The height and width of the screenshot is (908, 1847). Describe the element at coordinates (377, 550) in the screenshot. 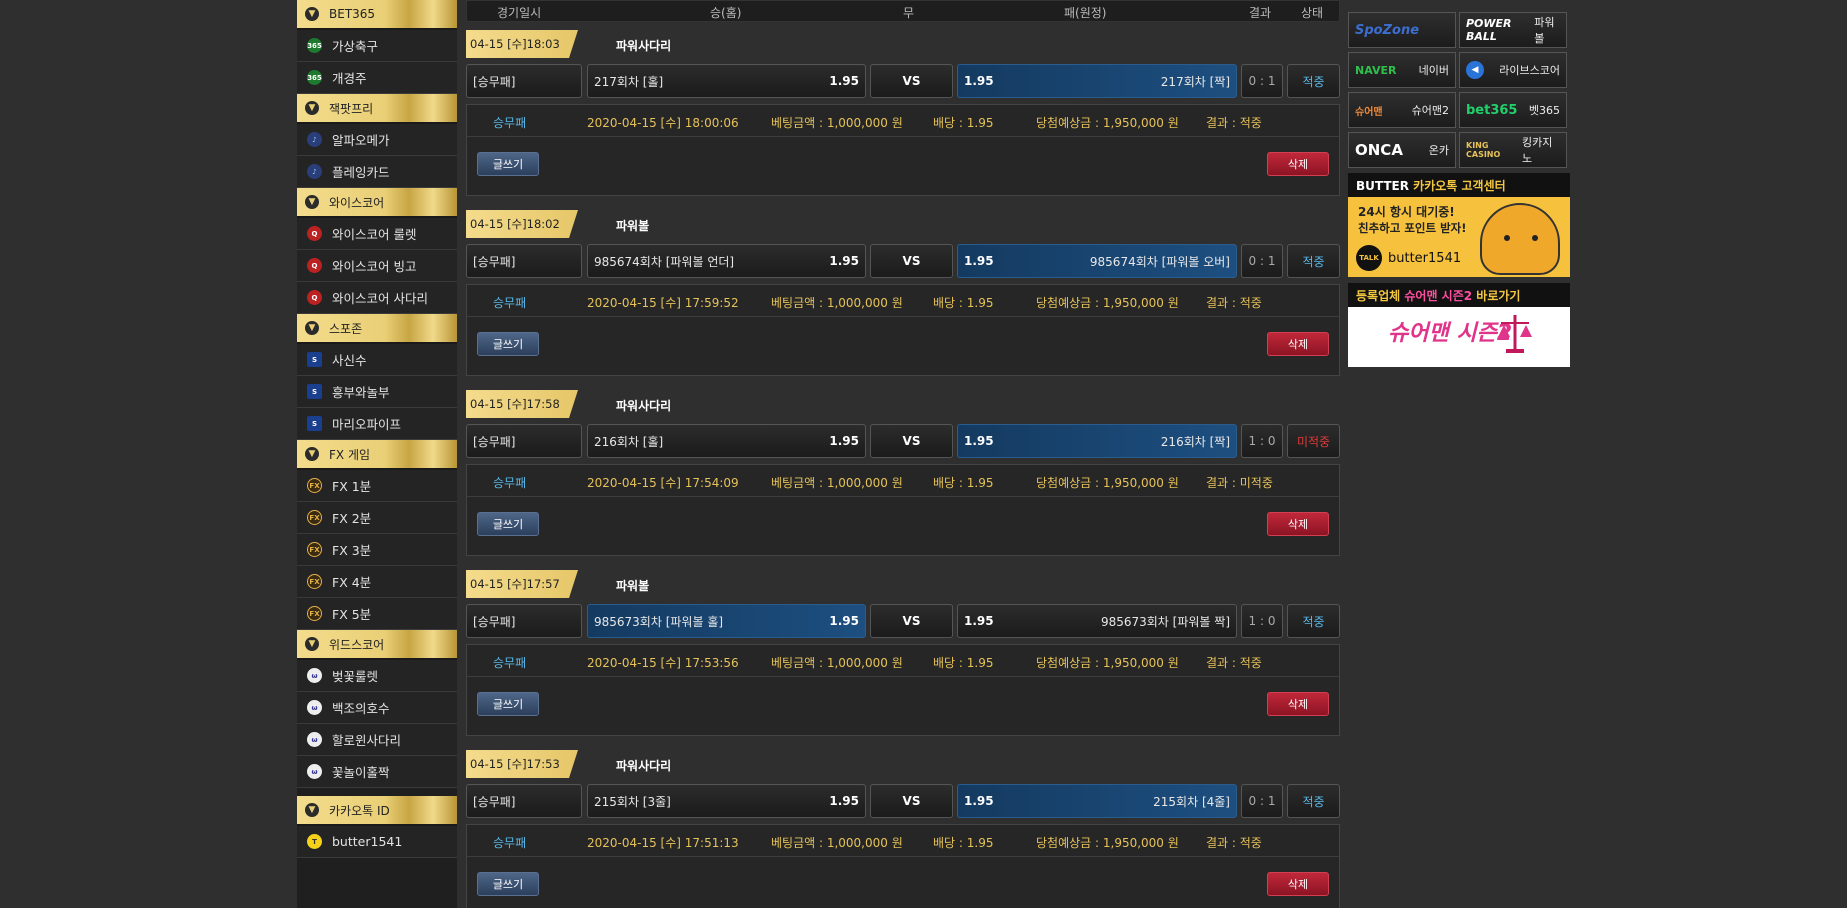

I see `sidebar-item: FX FX 3분` at that location.